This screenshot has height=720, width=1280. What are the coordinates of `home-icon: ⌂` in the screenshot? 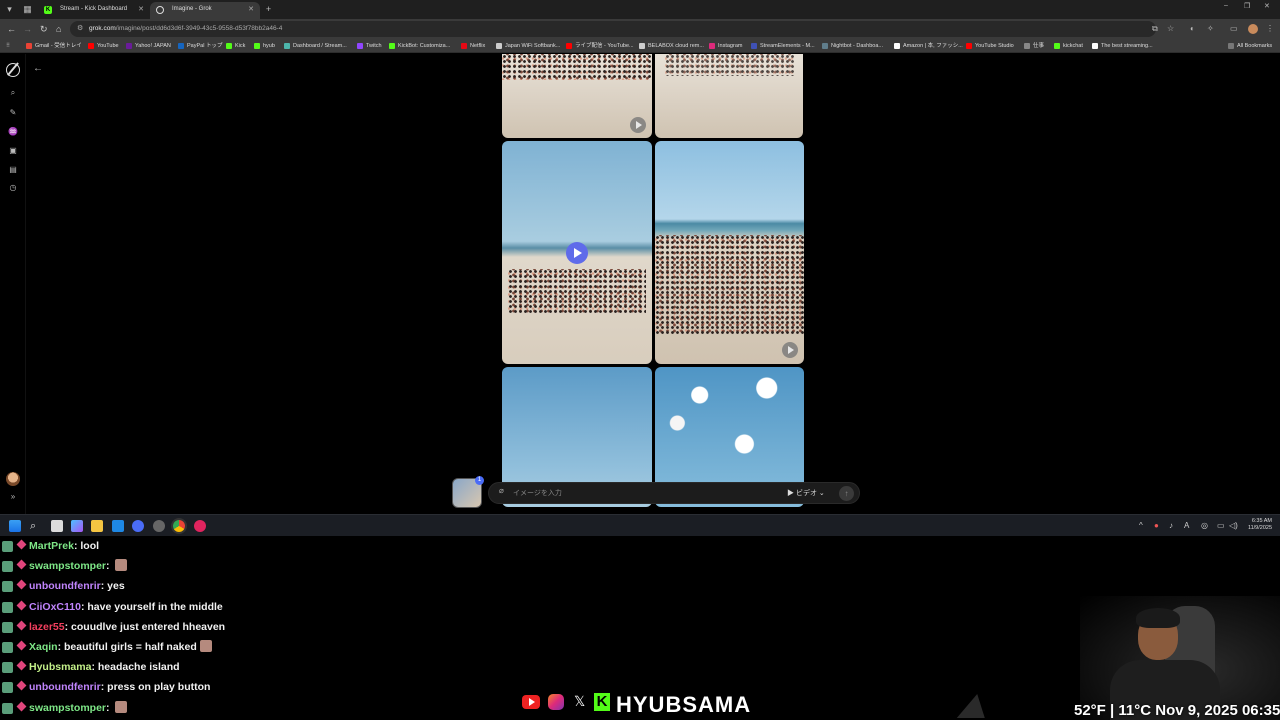 It's located at (58, 29).